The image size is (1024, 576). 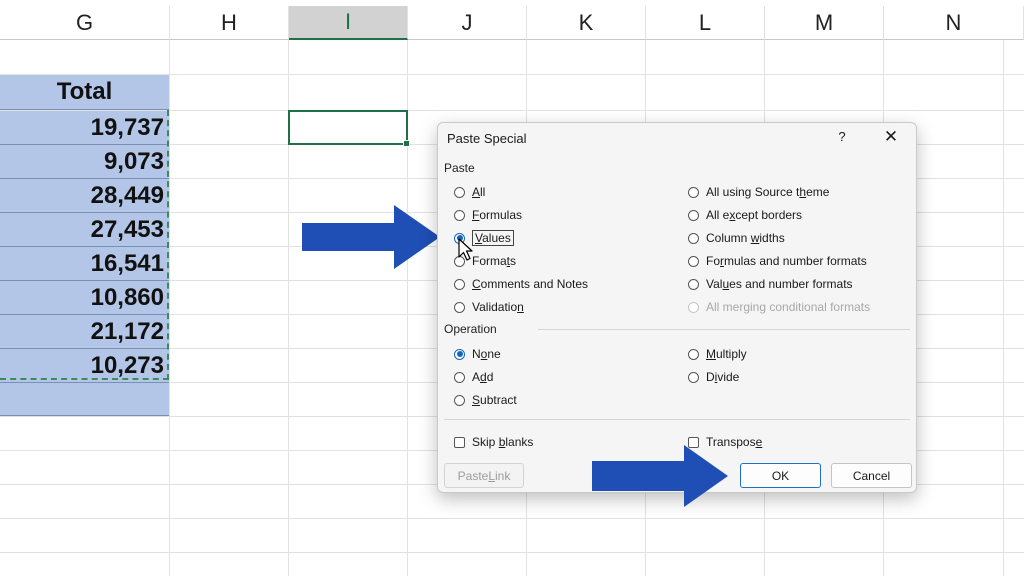 I want to click on cell-value: 10,273, so click(x=84, y=366).